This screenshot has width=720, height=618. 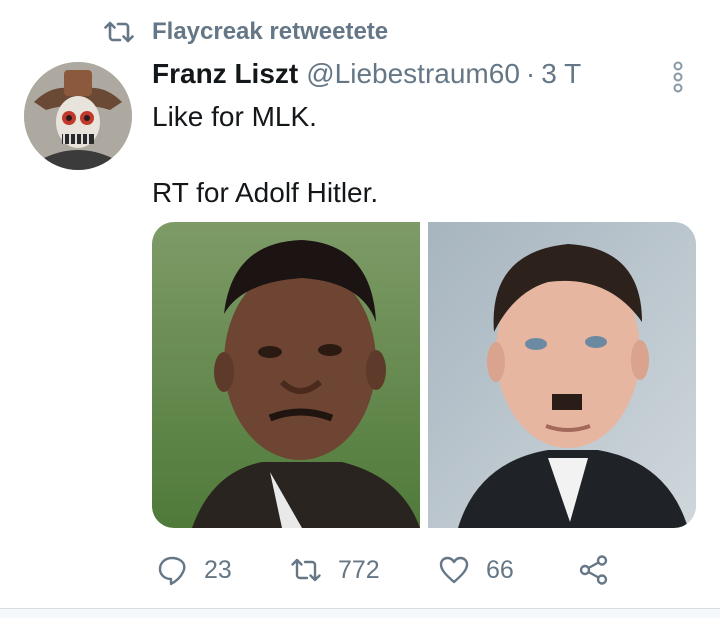 I want to click on retweet-context: Flaycreak retweetete, so click(x=246, y=32).